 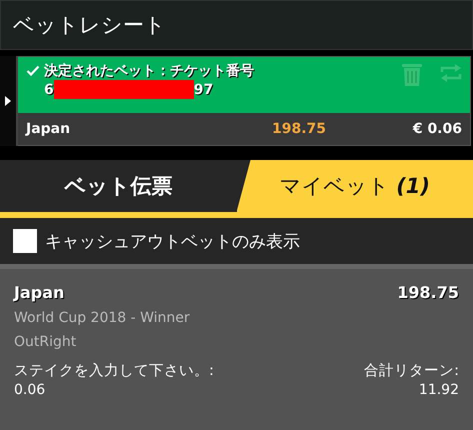 What do you see at coordinates (102, 318) in the screenshot?
I see `market-name: World Cup 2018 - Winner` at bounding box center [102, 318].